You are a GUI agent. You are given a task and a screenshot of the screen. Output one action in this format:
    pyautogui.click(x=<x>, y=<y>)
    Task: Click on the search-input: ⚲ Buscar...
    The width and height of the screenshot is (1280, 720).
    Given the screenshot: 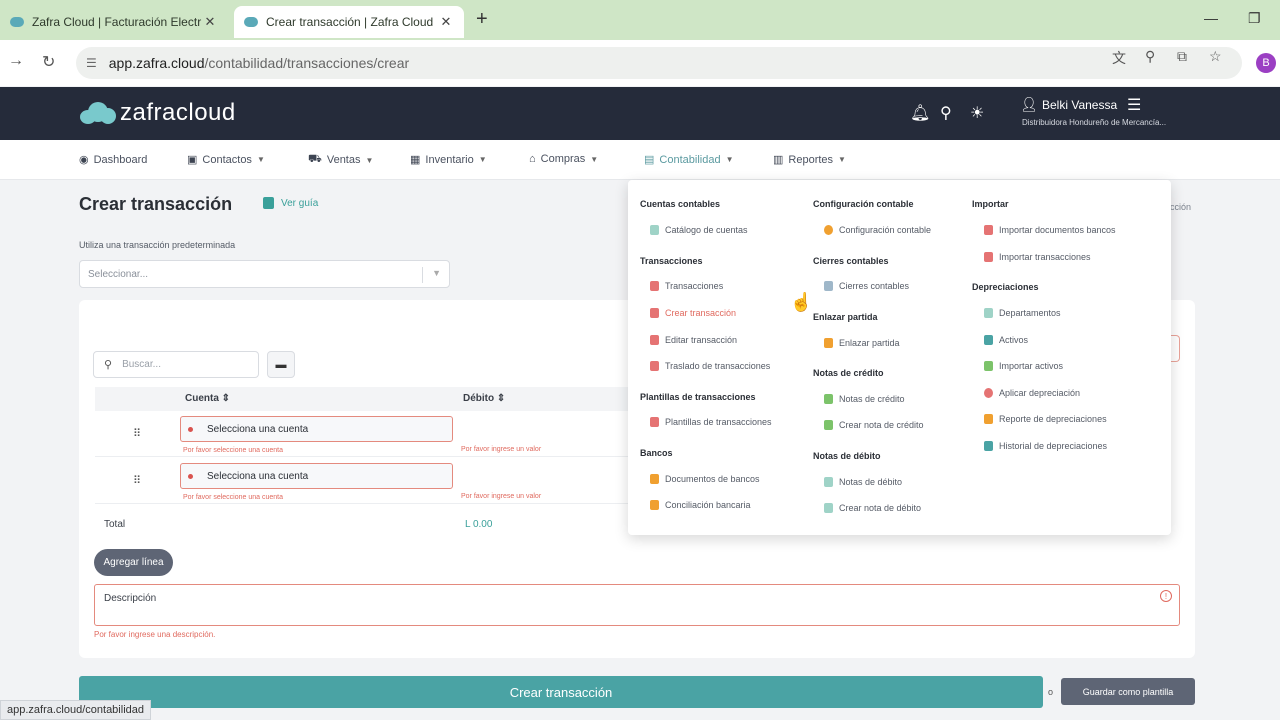 What is the action you would take?
    pyautogui.click(x=176, y=364)
    